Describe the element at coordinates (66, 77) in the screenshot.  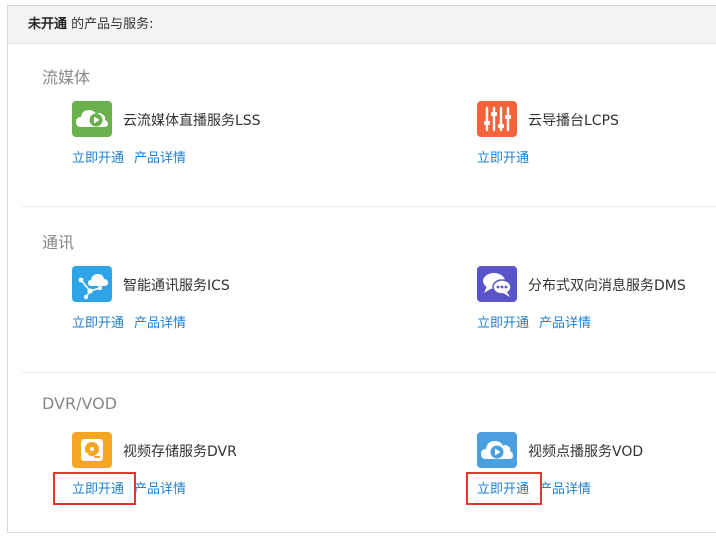
I see `section-title: 流媒体` at that location.